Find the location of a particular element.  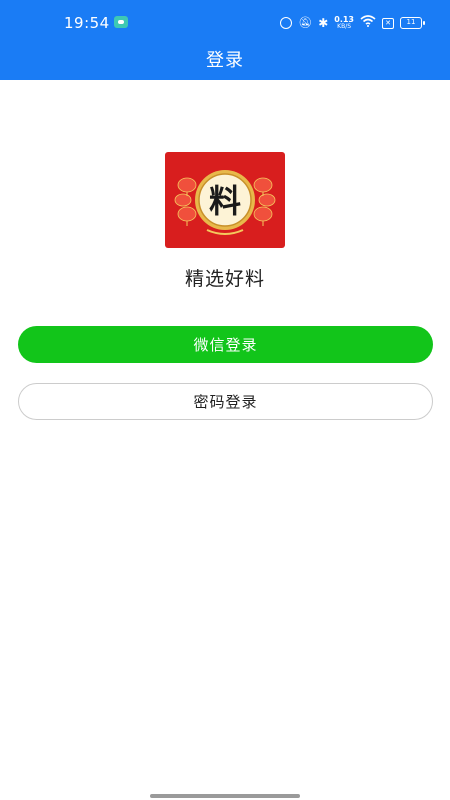

network-speed-value: 0.13 is located at coordinates (344, 19).